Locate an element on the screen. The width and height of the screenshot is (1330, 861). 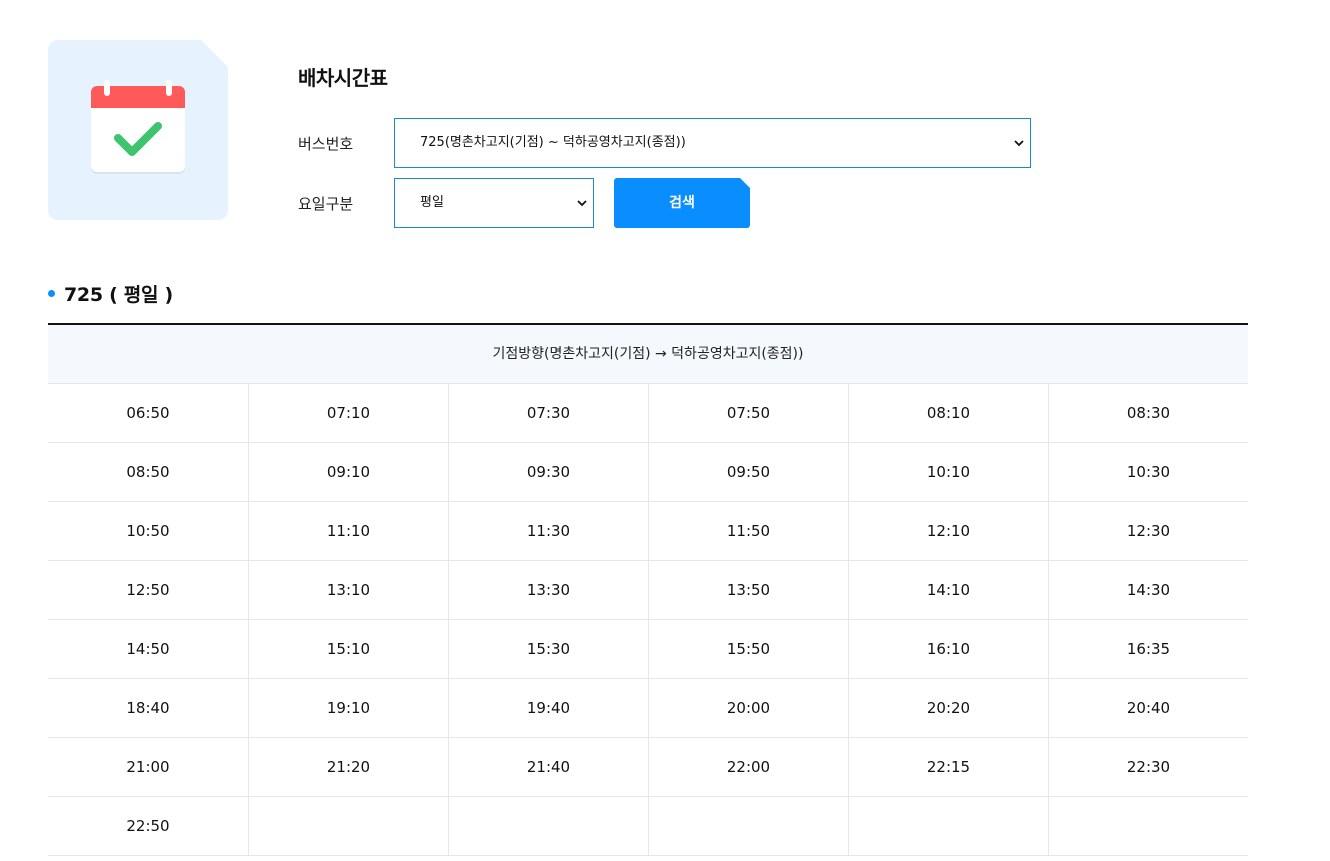
departure-time-cell: 19:40 is located at coordinates (548, 708).